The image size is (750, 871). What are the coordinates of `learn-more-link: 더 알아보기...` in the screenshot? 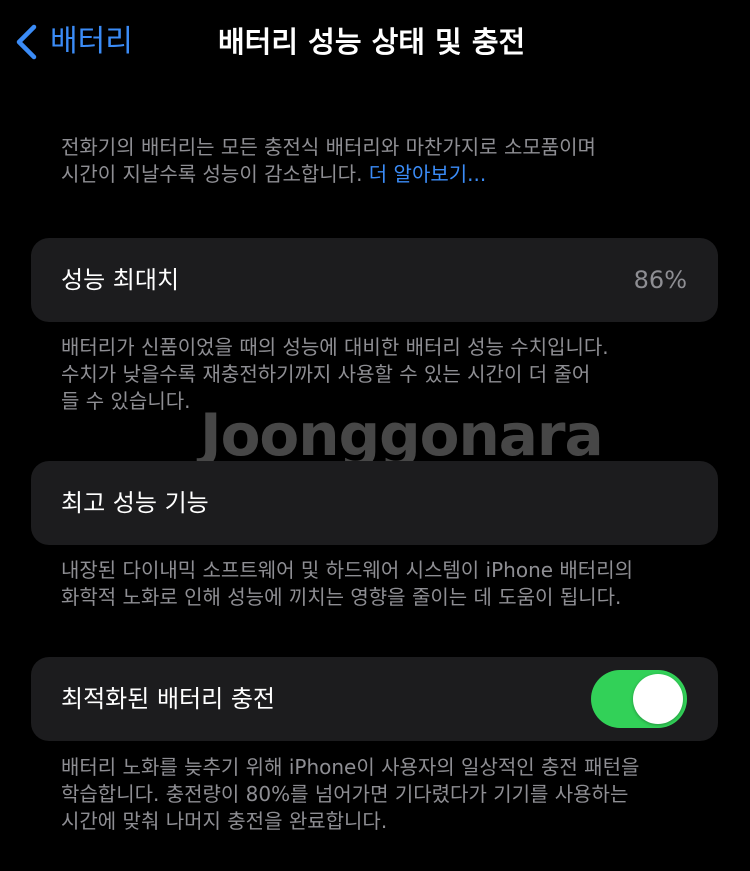 It's located at (427, 174).